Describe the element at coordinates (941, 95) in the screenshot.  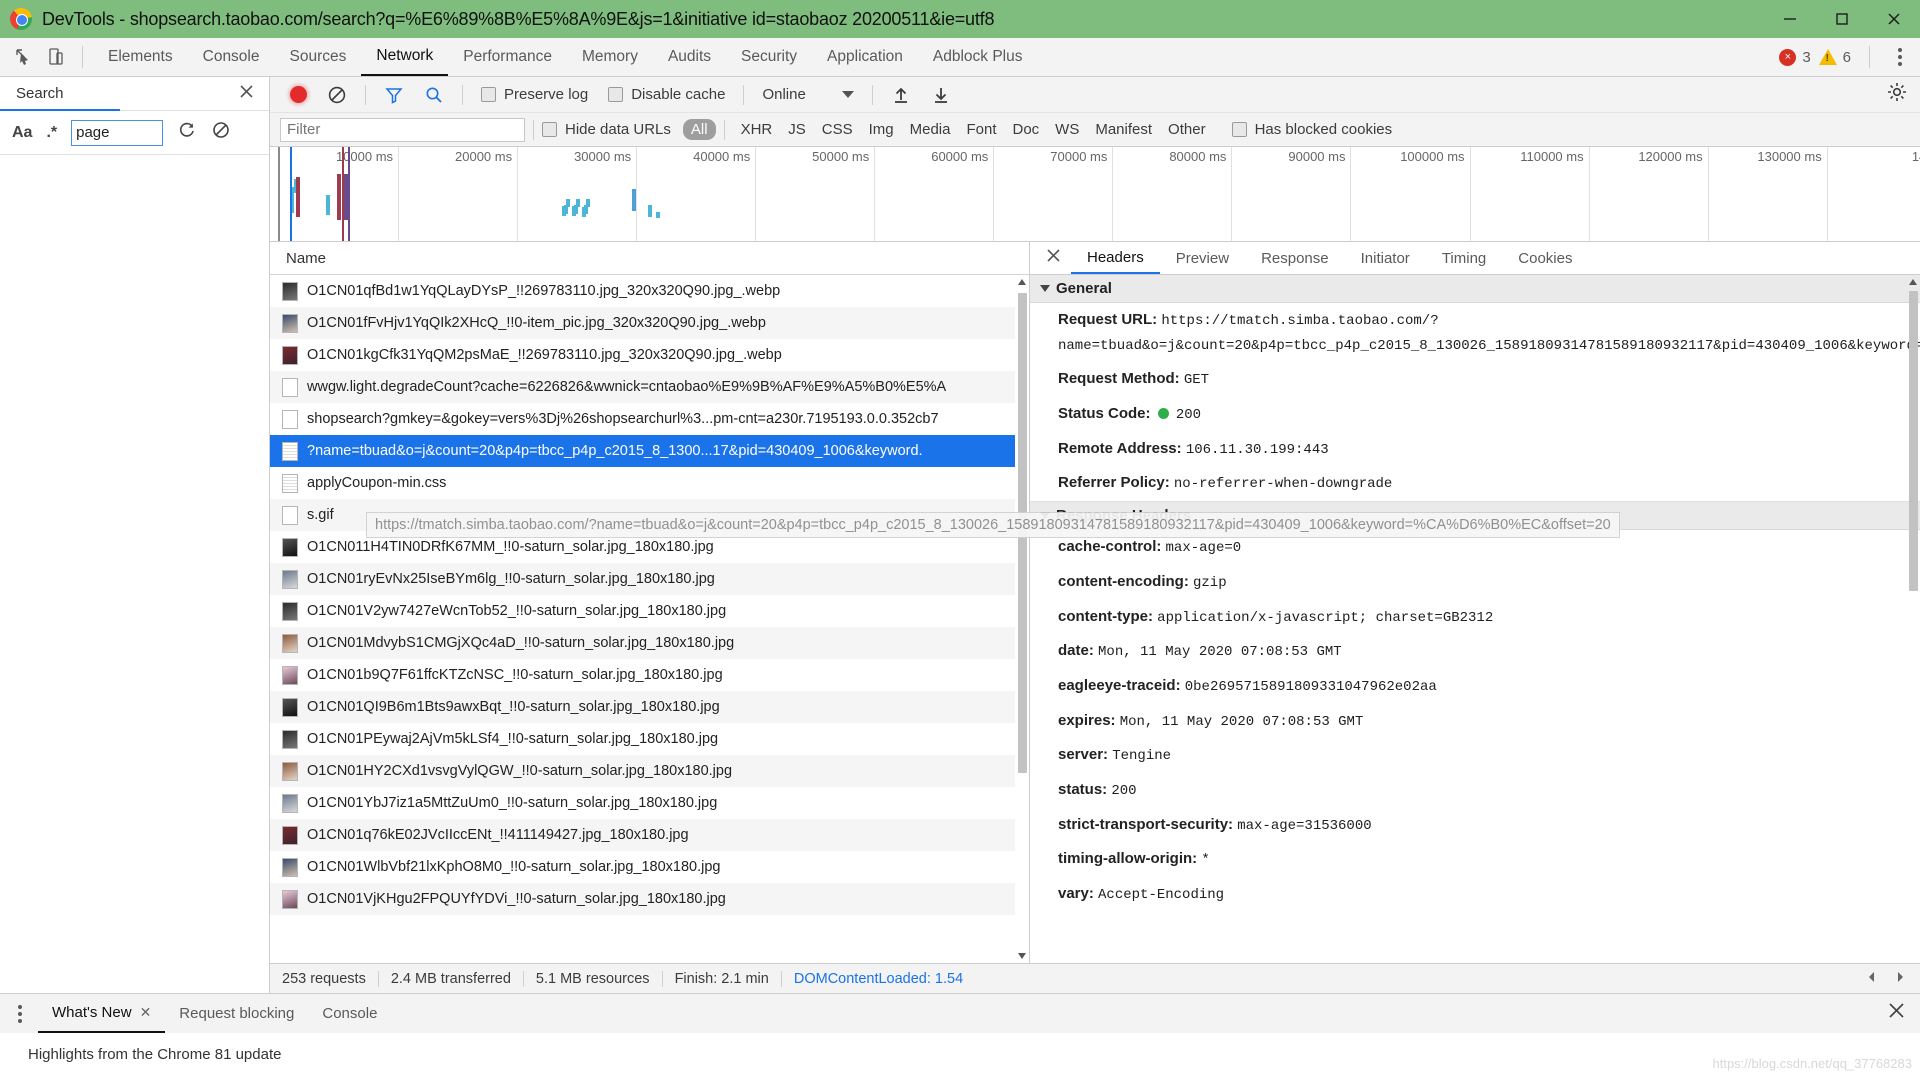
I see `export-har-icon` at that location.